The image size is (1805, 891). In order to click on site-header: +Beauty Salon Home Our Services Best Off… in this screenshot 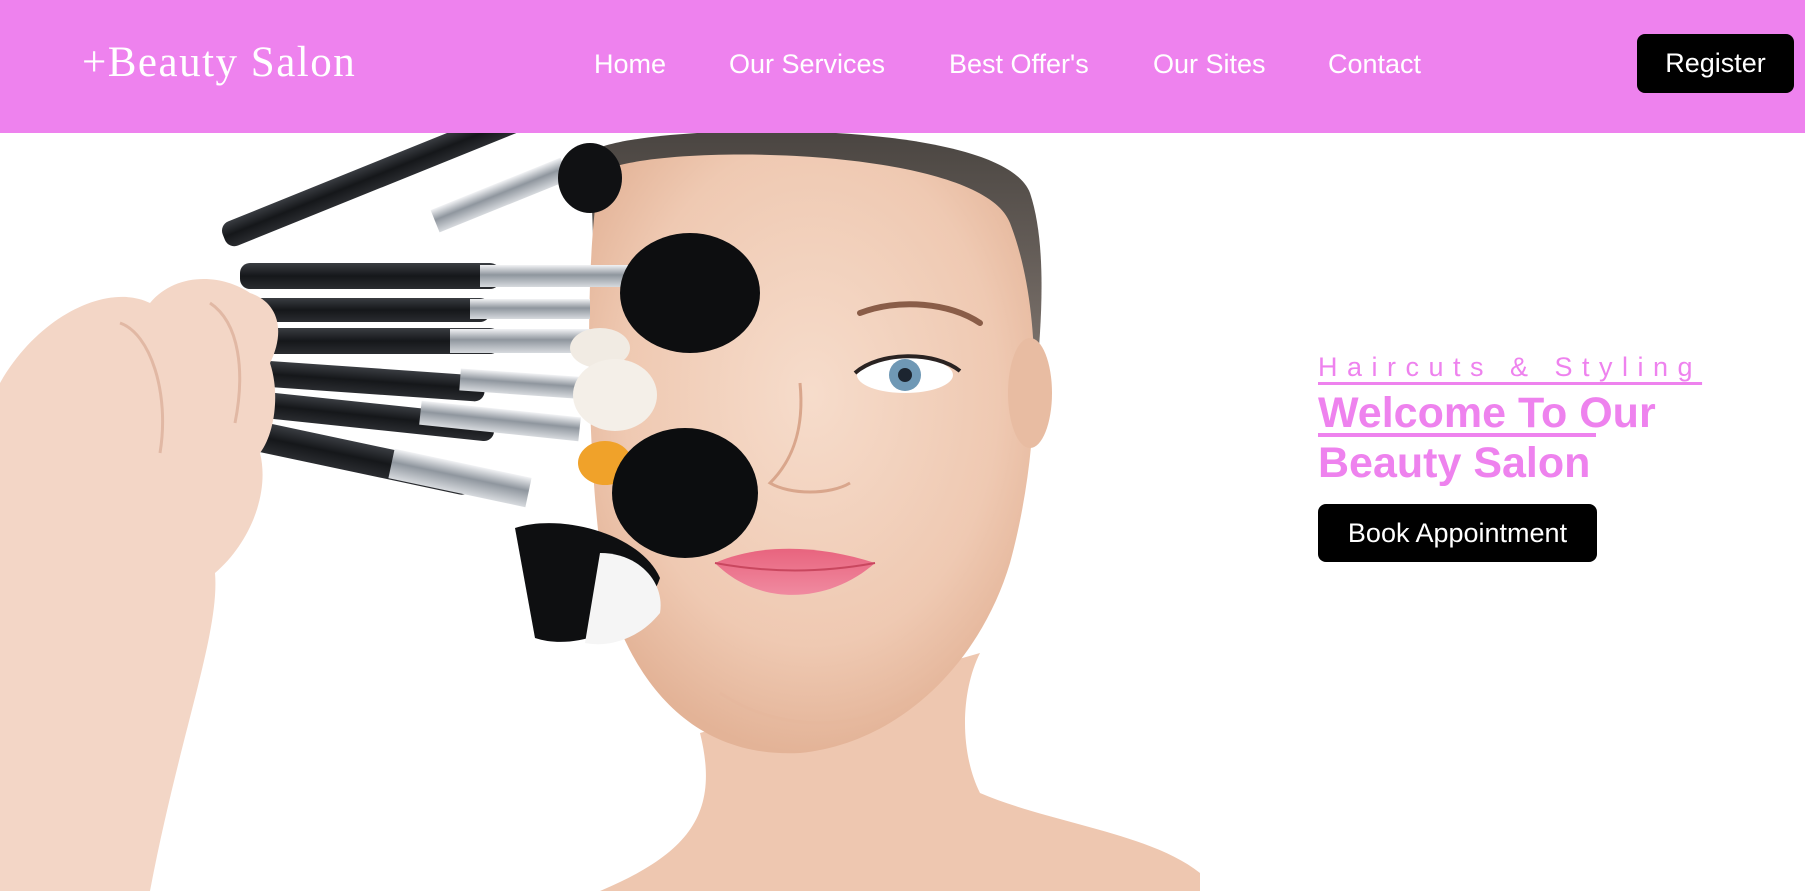, I will do `click(902, 66)`.